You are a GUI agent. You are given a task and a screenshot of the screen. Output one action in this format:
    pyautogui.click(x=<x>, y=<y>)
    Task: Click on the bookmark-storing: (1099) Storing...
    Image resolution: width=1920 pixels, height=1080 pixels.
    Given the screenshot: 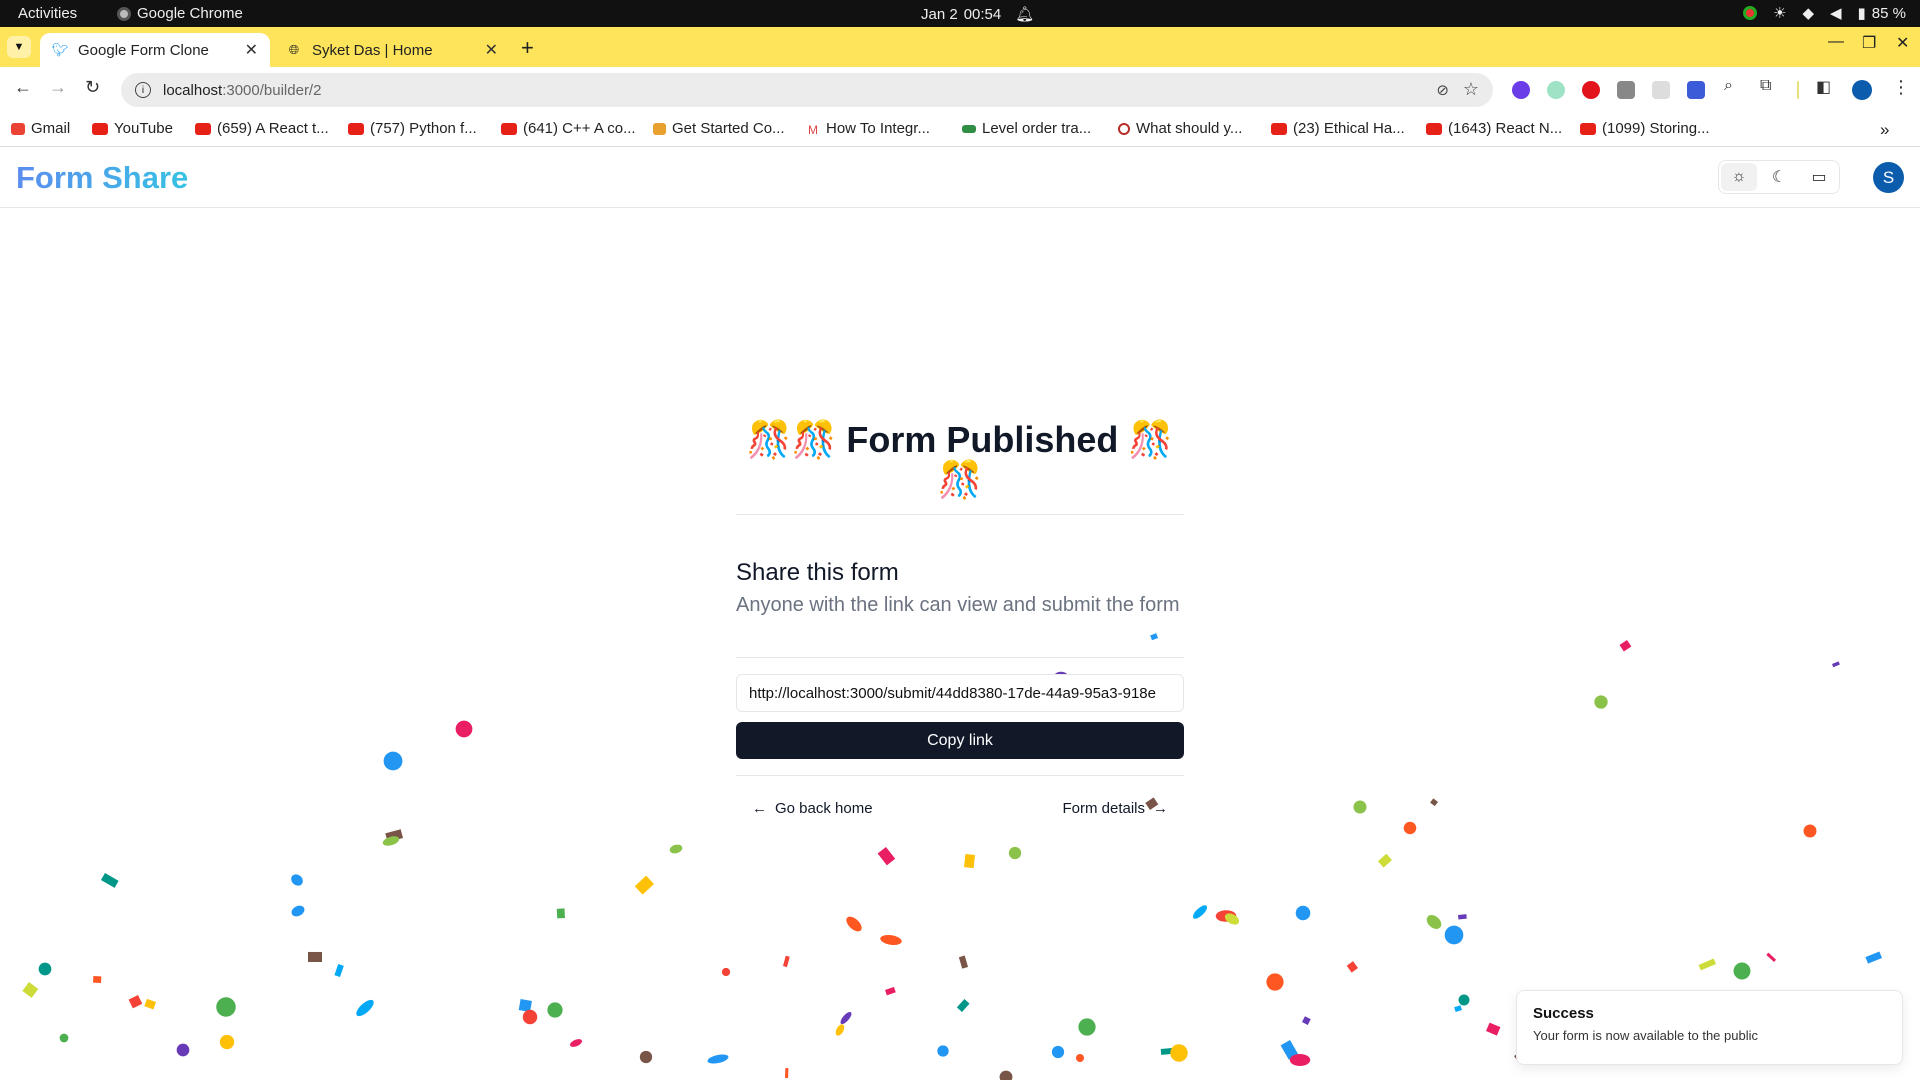 What is the action you would take?
    pyautogui.click(x=1645, y=128)
    